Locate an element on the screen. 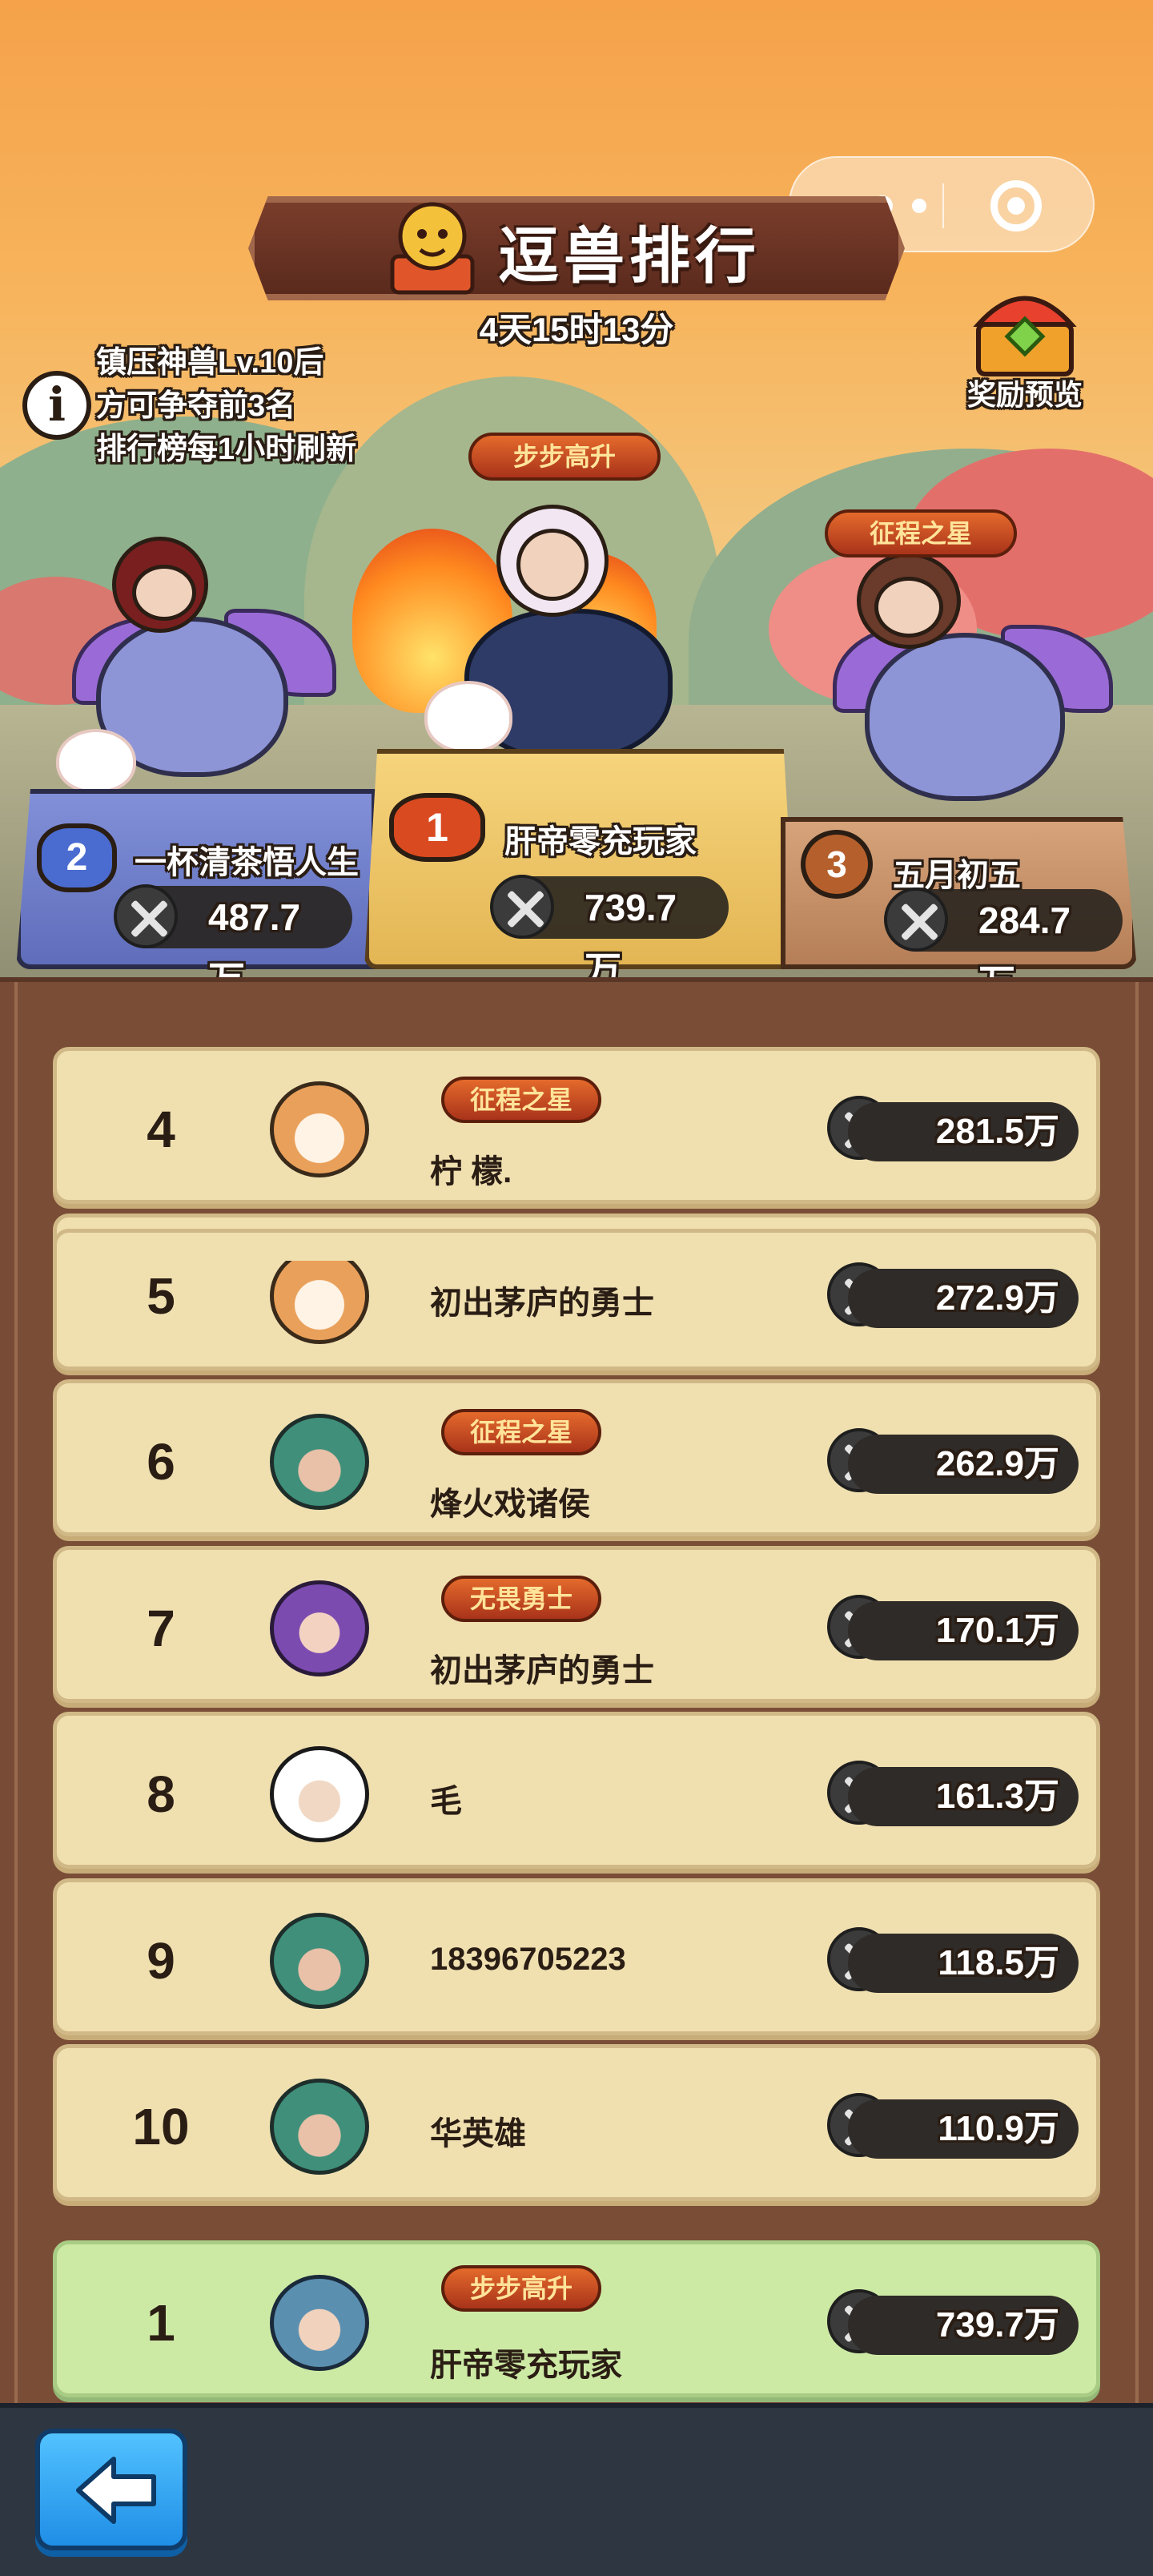 The image size is (1153, 2576). back-button is located at coordinates (111, 2490).